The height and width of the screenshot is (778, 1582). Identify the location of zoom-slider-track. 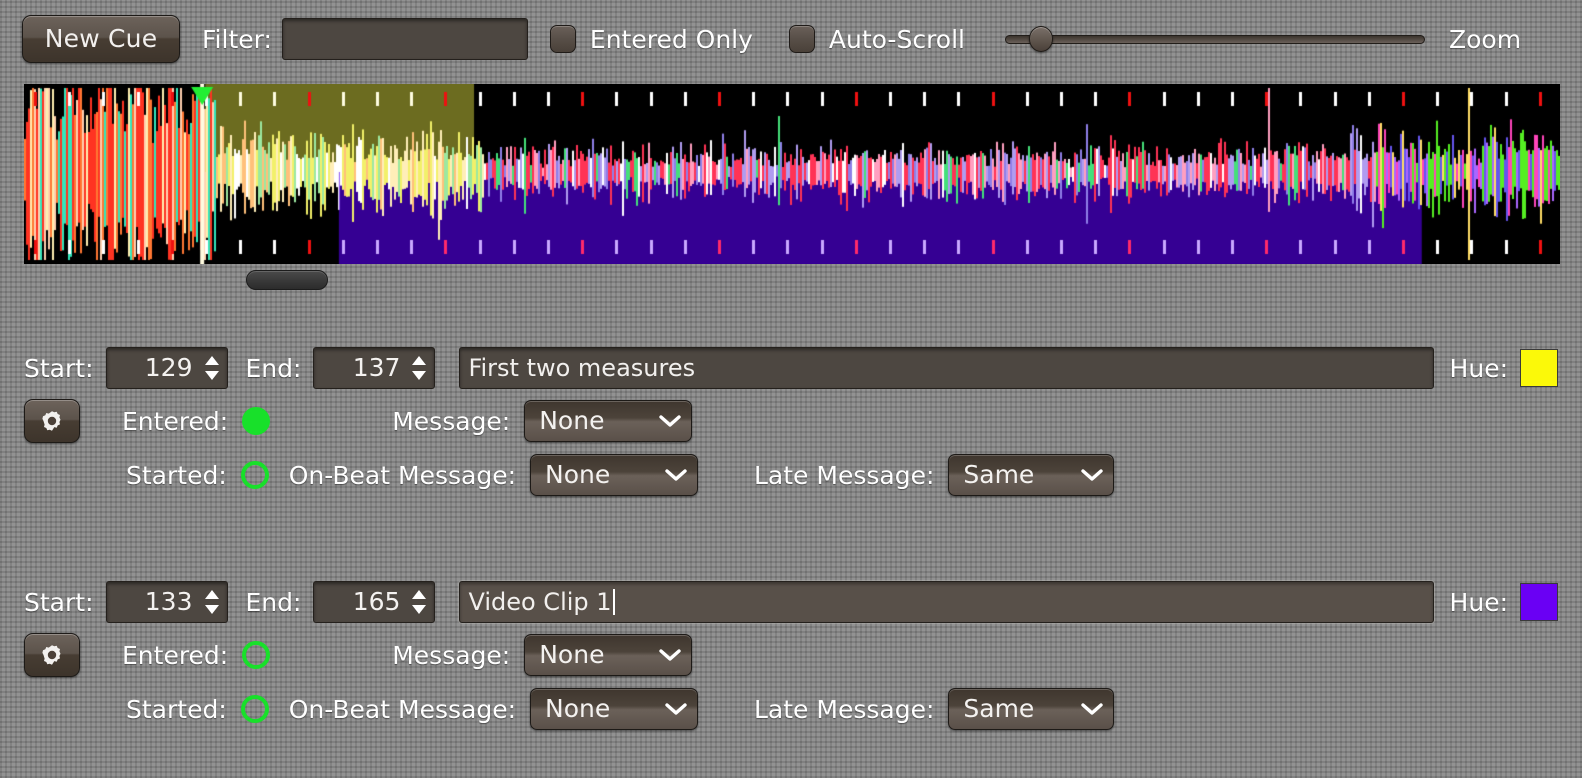
(1214, 39).